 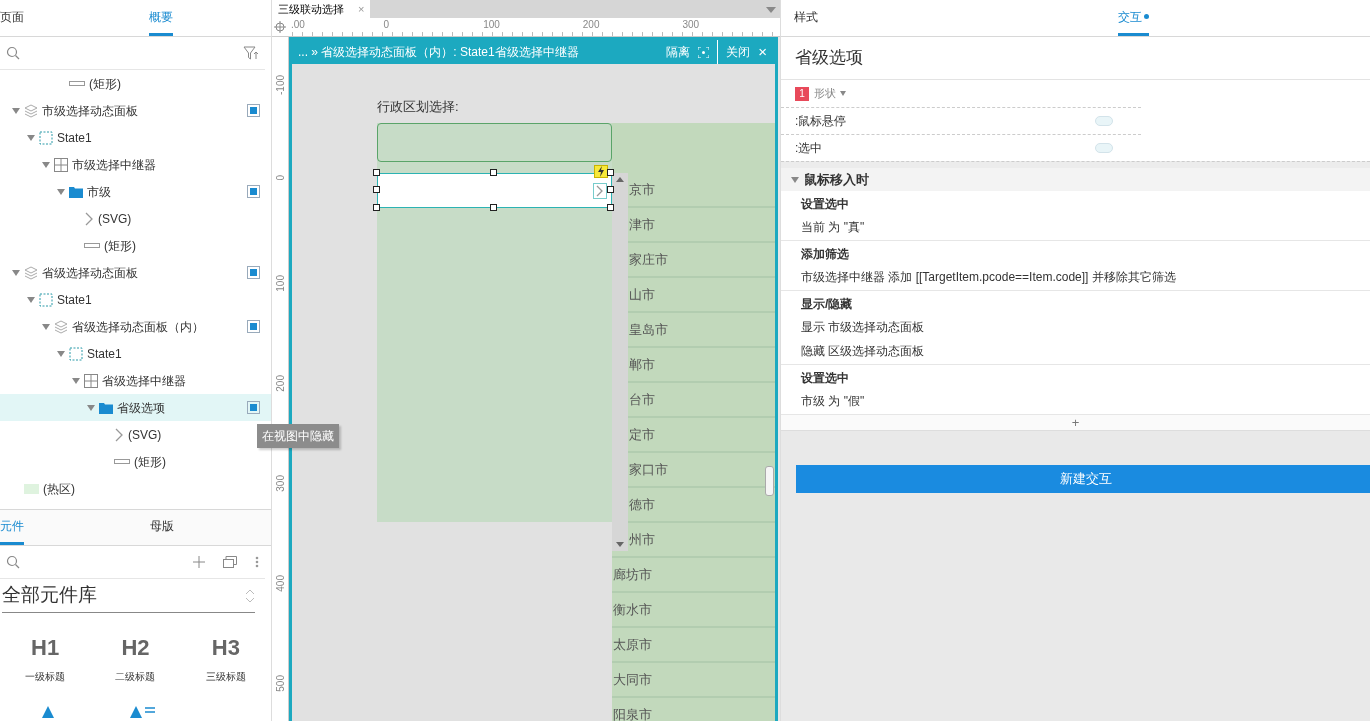 What do you see at coordinates (827, 304) in the screenshot?
I see `action-title: 显示/隐藏` at bounding box center [827, 304].